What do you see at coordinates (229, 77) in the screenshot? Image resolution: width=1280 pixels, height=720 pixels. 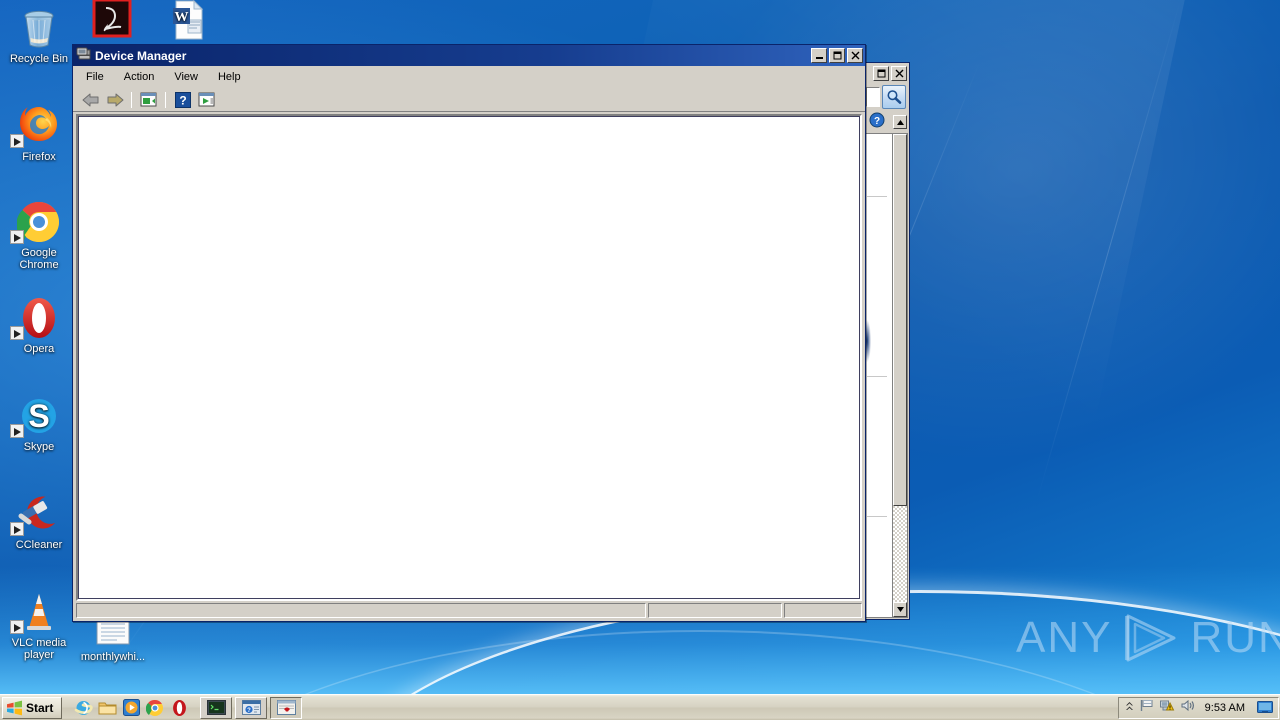 I see `menu-item-help: Help` at bounding box center [229, 77].